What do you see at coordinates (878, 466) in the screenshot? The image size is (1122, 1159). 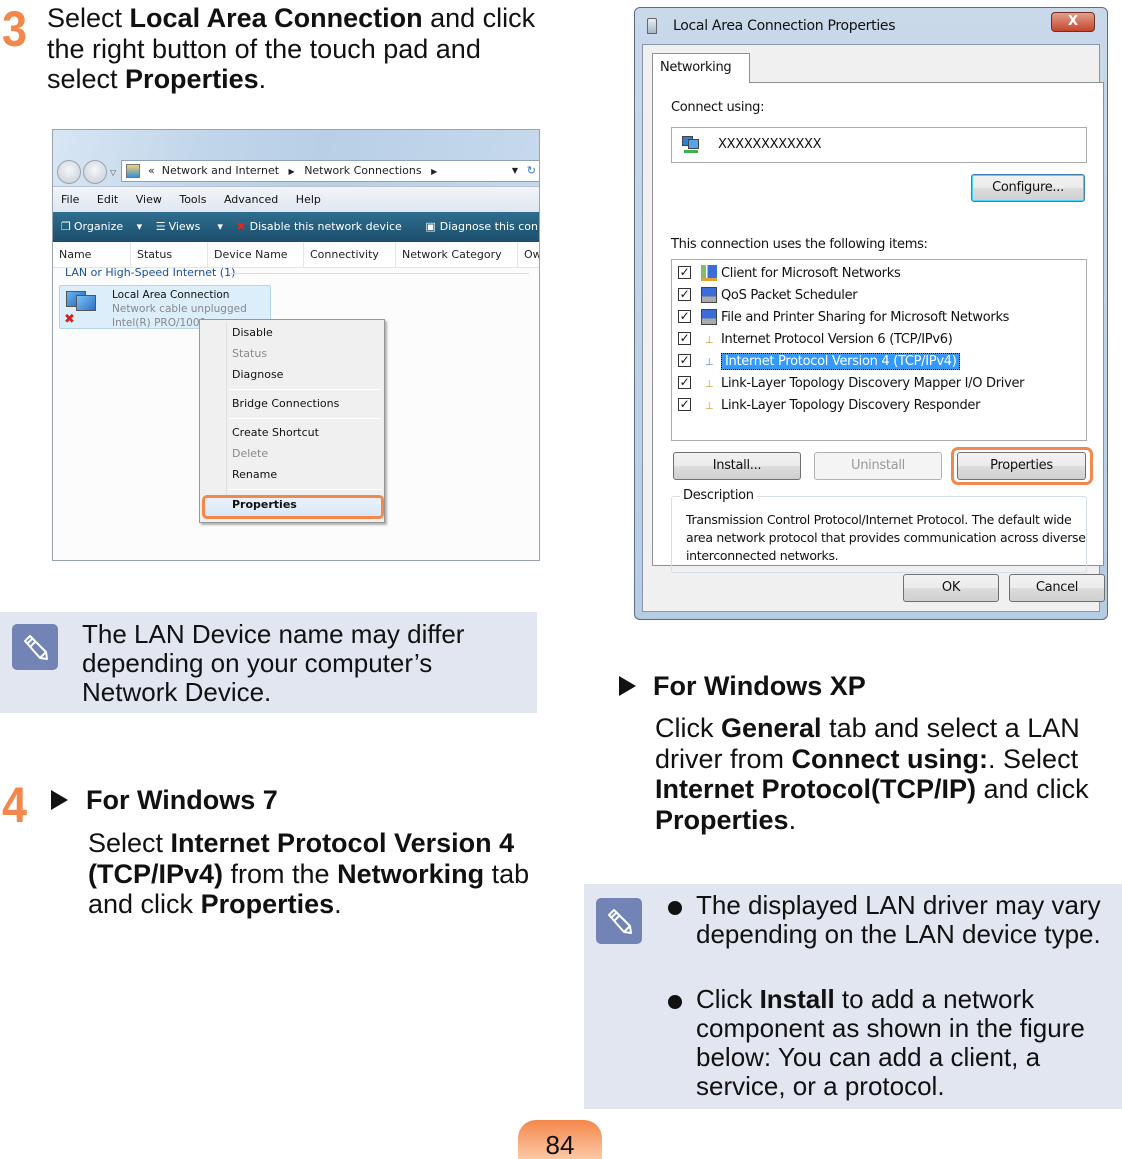 I see `uninstall-button: Uninstall` at bounding box center [878, 466].